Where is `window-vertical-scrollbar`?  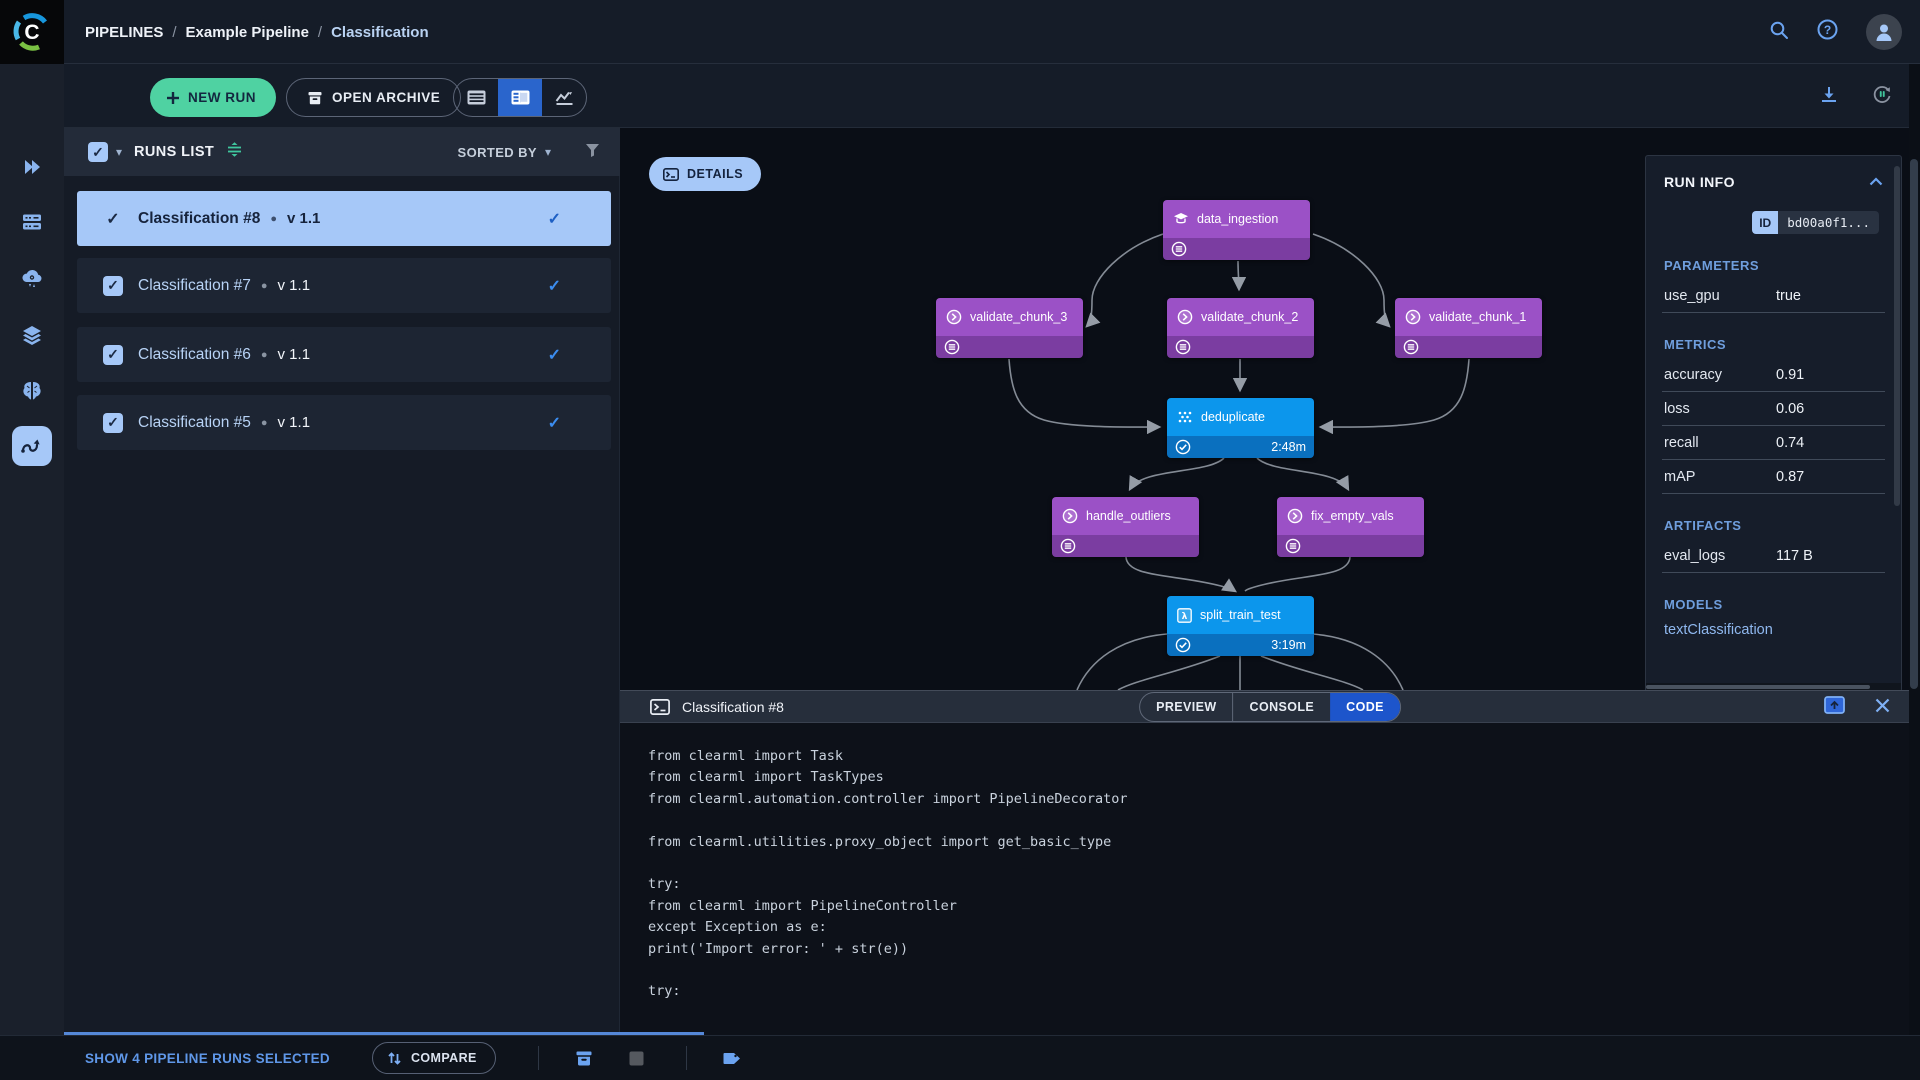
window-vertical-scrollbar is located at coordinates (1914, 549).